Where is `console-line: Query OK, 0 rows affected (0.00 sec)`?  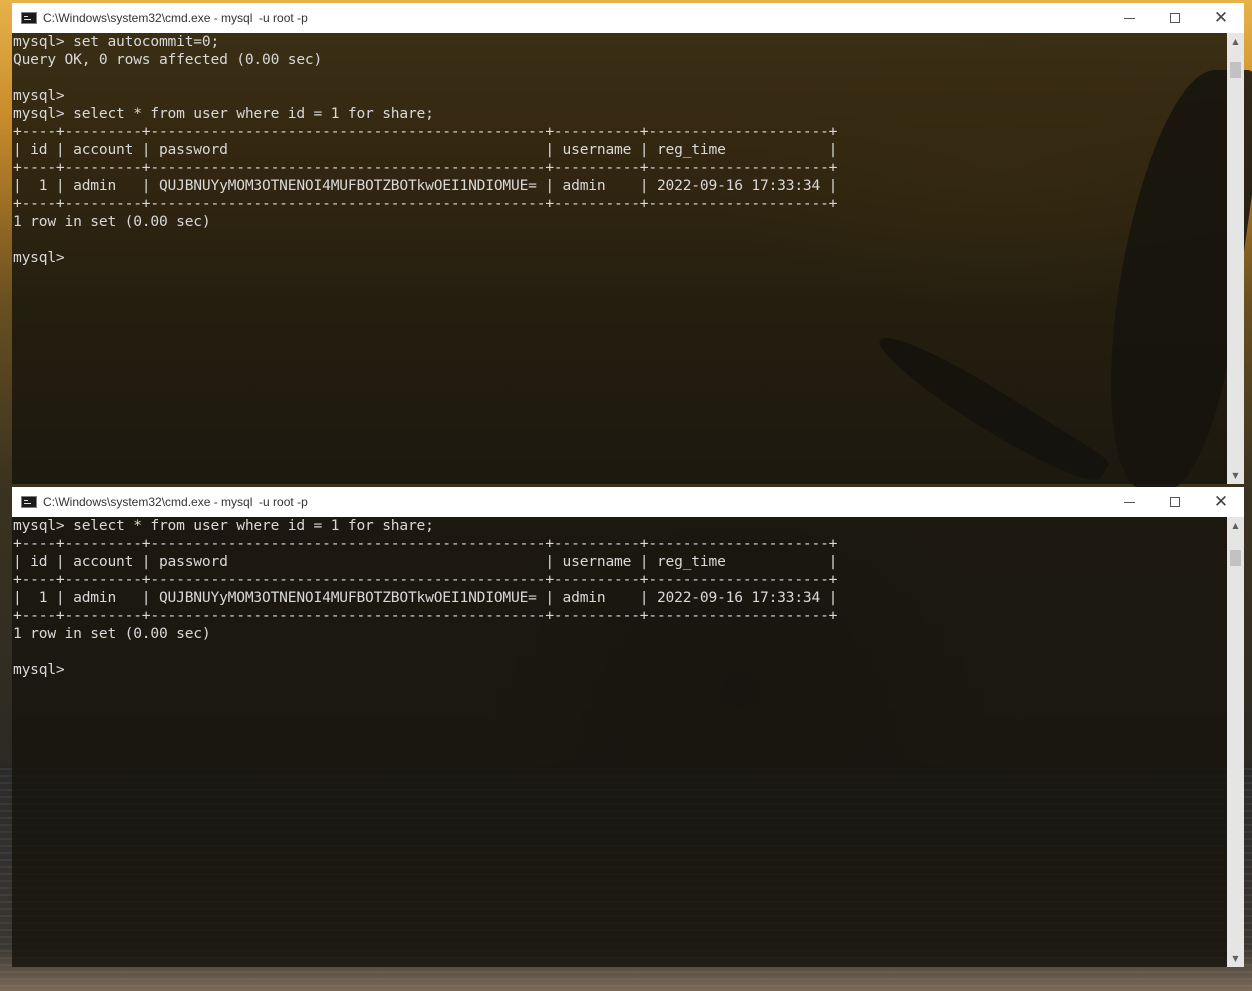 console-line: Query OK, 0 rows affected (0.00 sec) is located at coordinates (168, 59).